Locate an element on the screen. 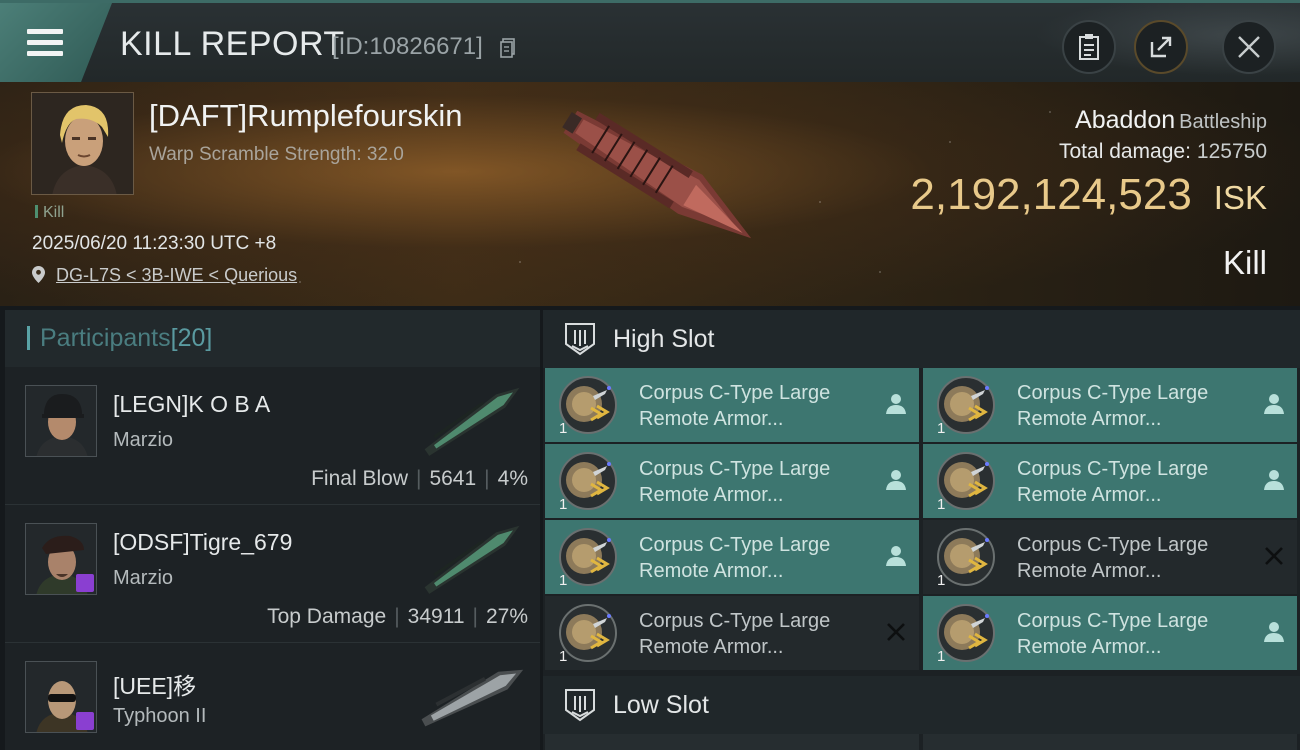  menu-button is located at coordinates (56, 43).